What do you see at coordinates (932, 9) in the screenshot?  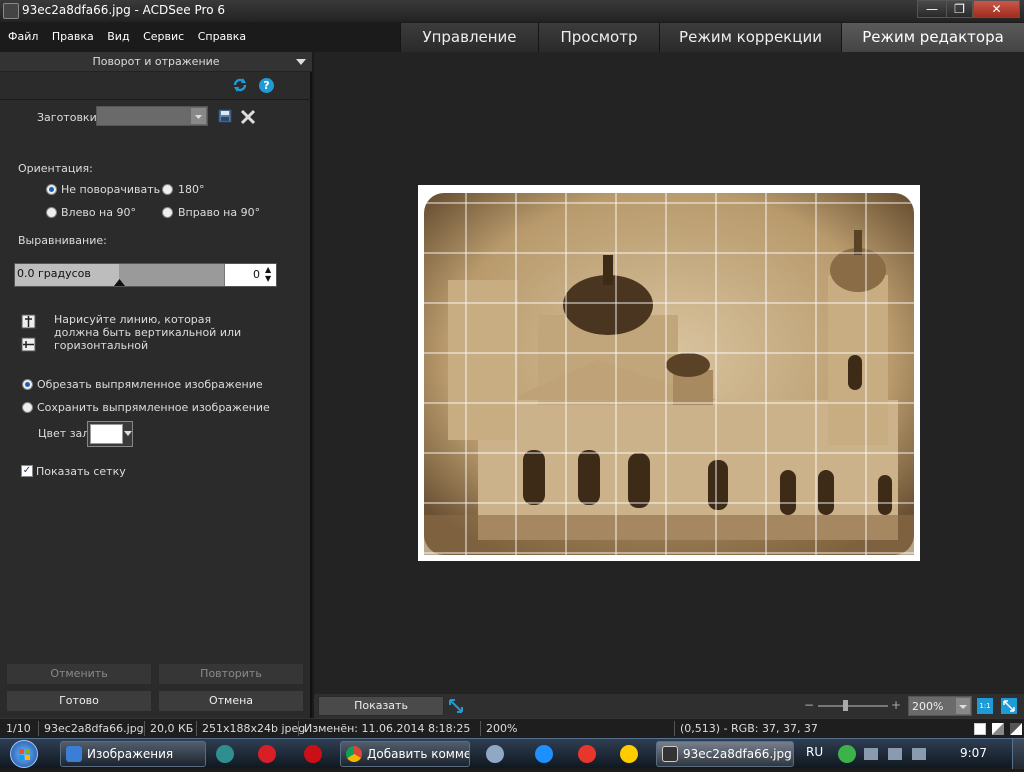 I see `minimize-button: —` at bounding box center [932, 9].